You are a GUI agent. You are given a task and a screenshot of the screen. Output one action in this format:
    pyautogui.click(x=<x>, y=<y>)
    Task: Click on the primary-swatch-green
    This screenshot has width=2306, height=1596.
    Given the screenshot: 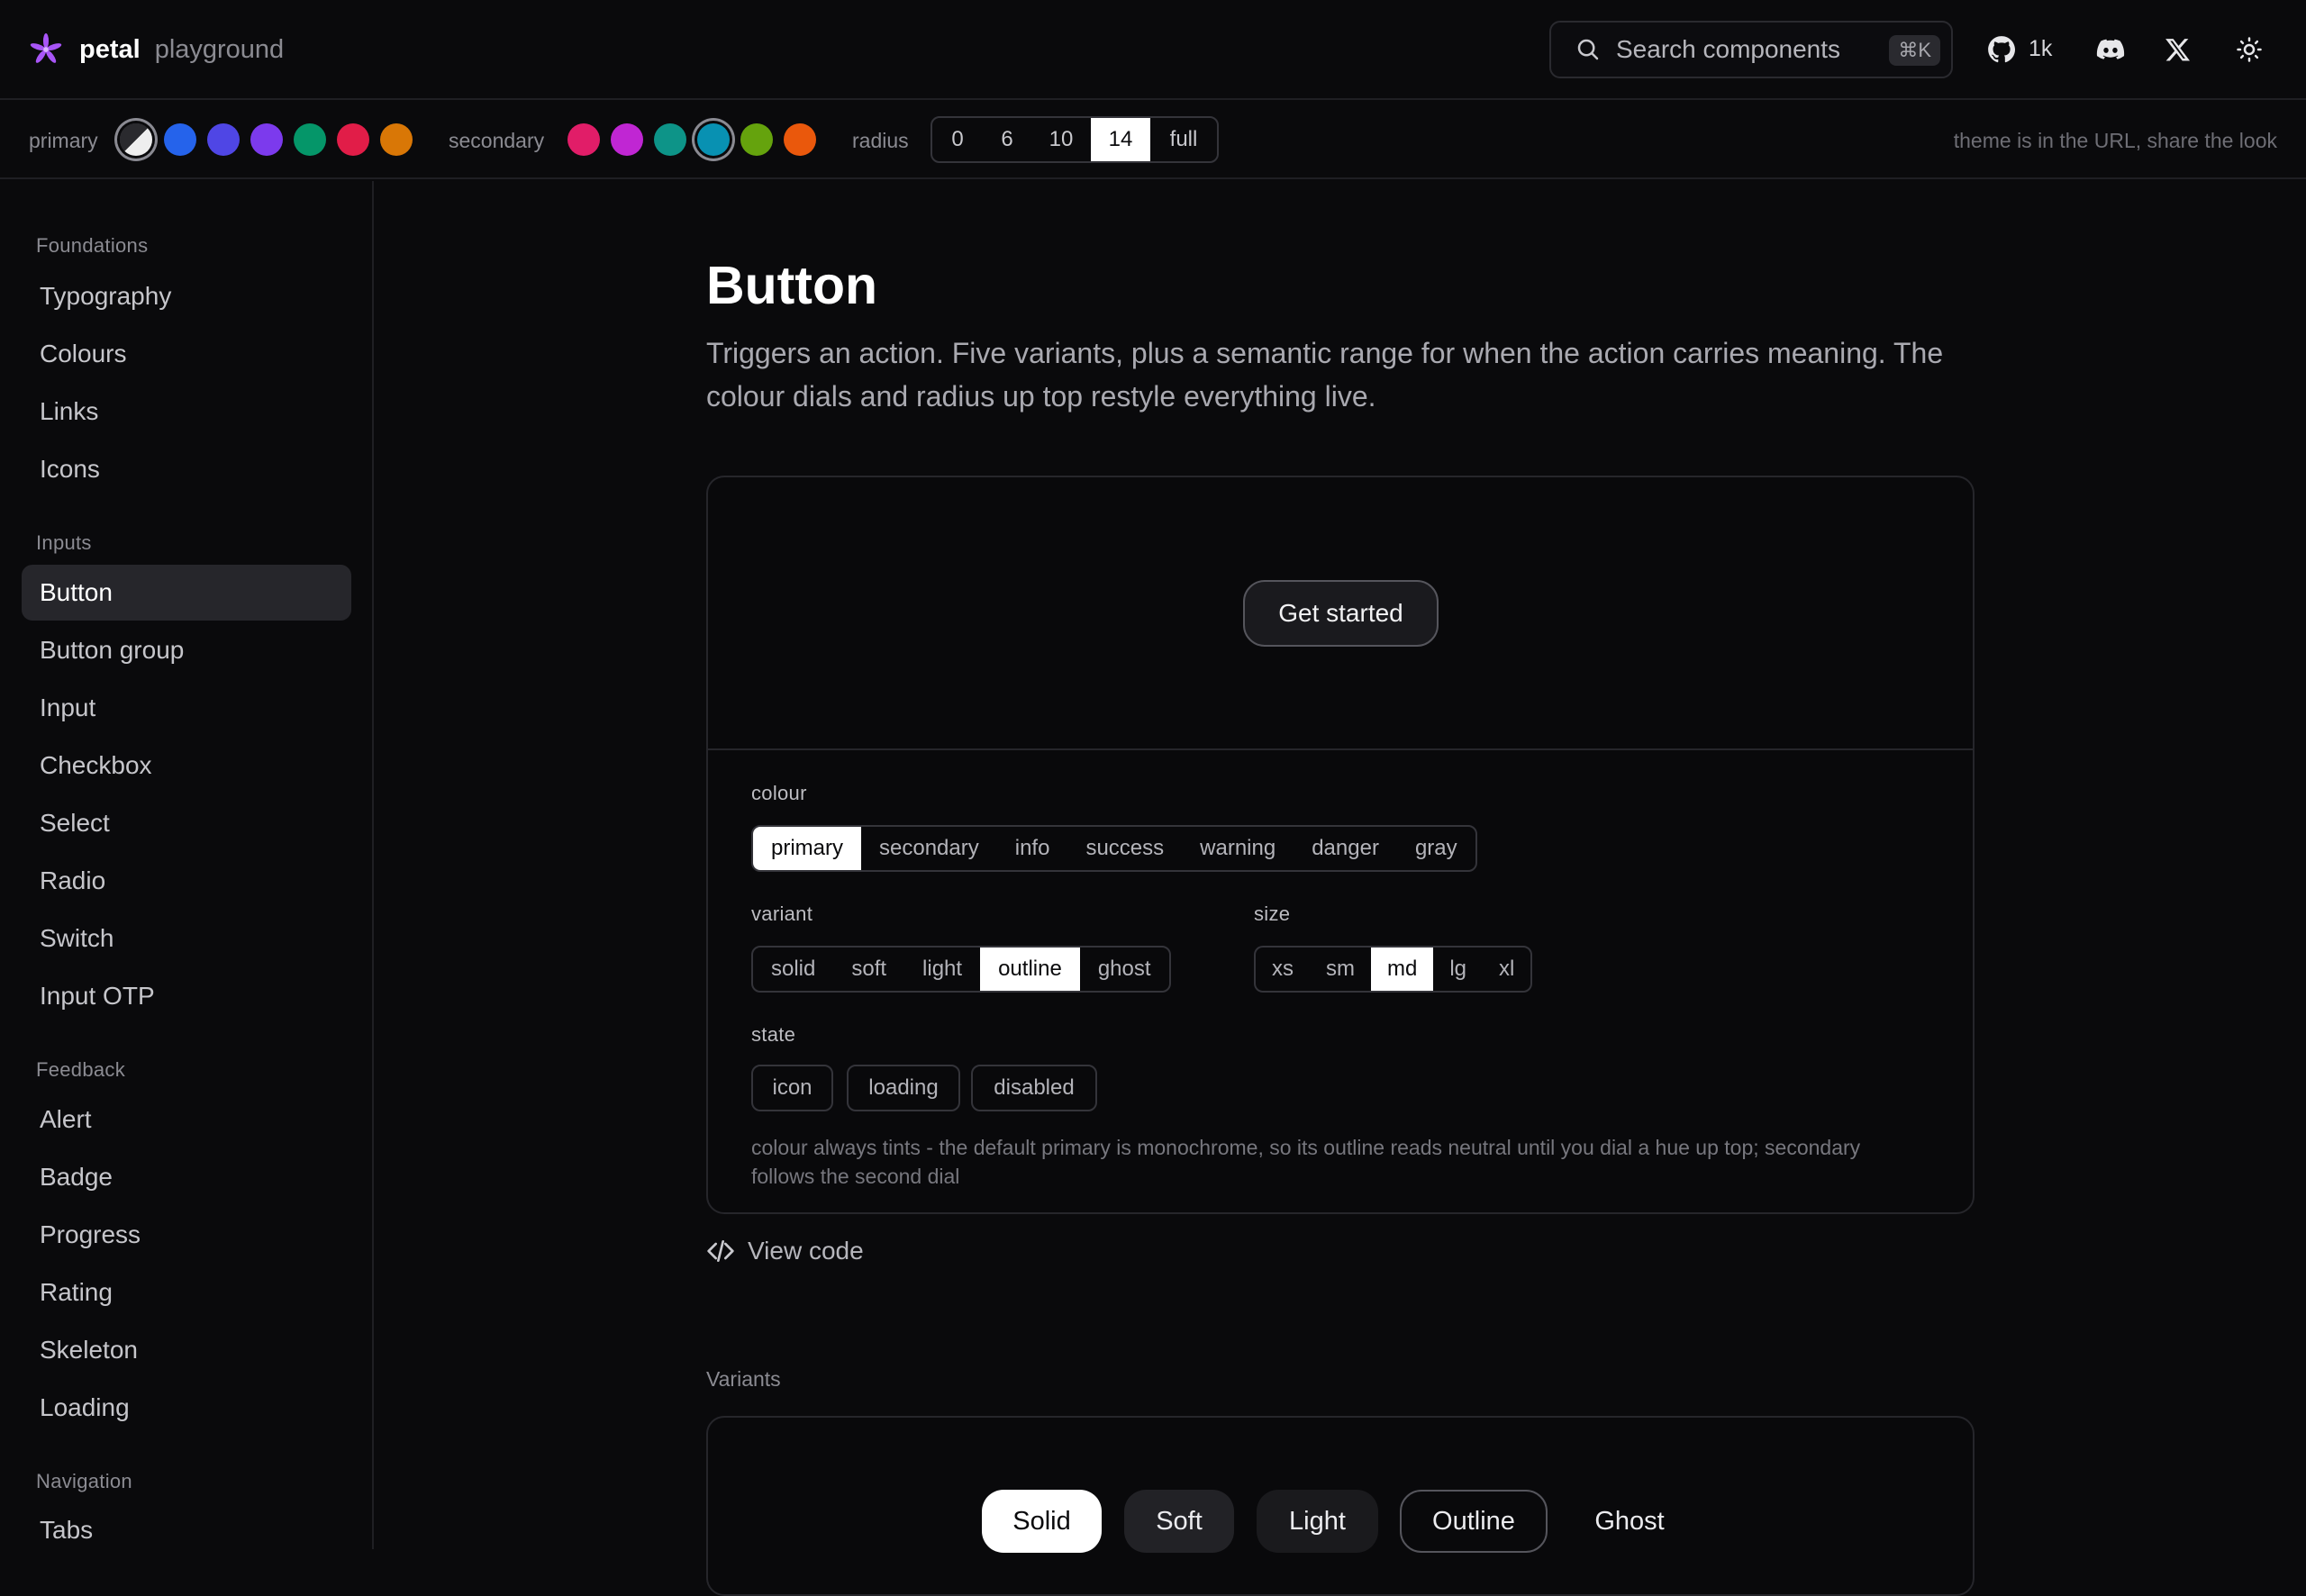 What is the action you would take?
    pyautogui.click(x=310, y=139)
    